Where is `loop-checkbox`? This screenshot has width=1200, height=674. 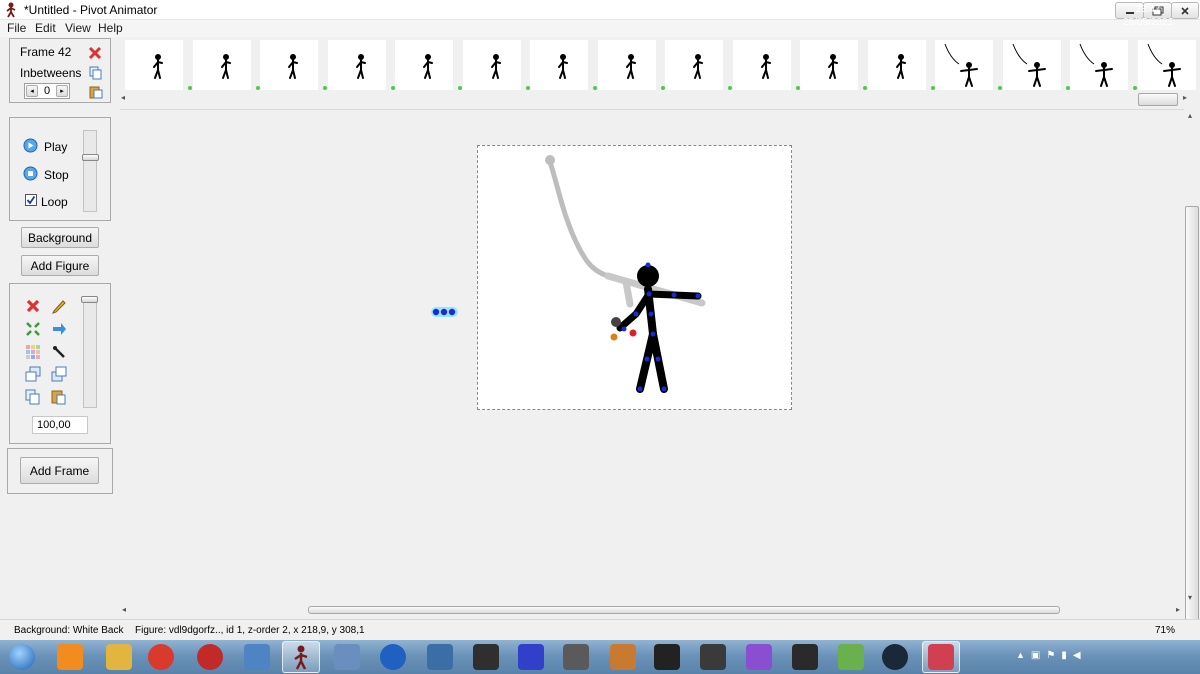 loop-checkbox is located at coordinates (31, 200).